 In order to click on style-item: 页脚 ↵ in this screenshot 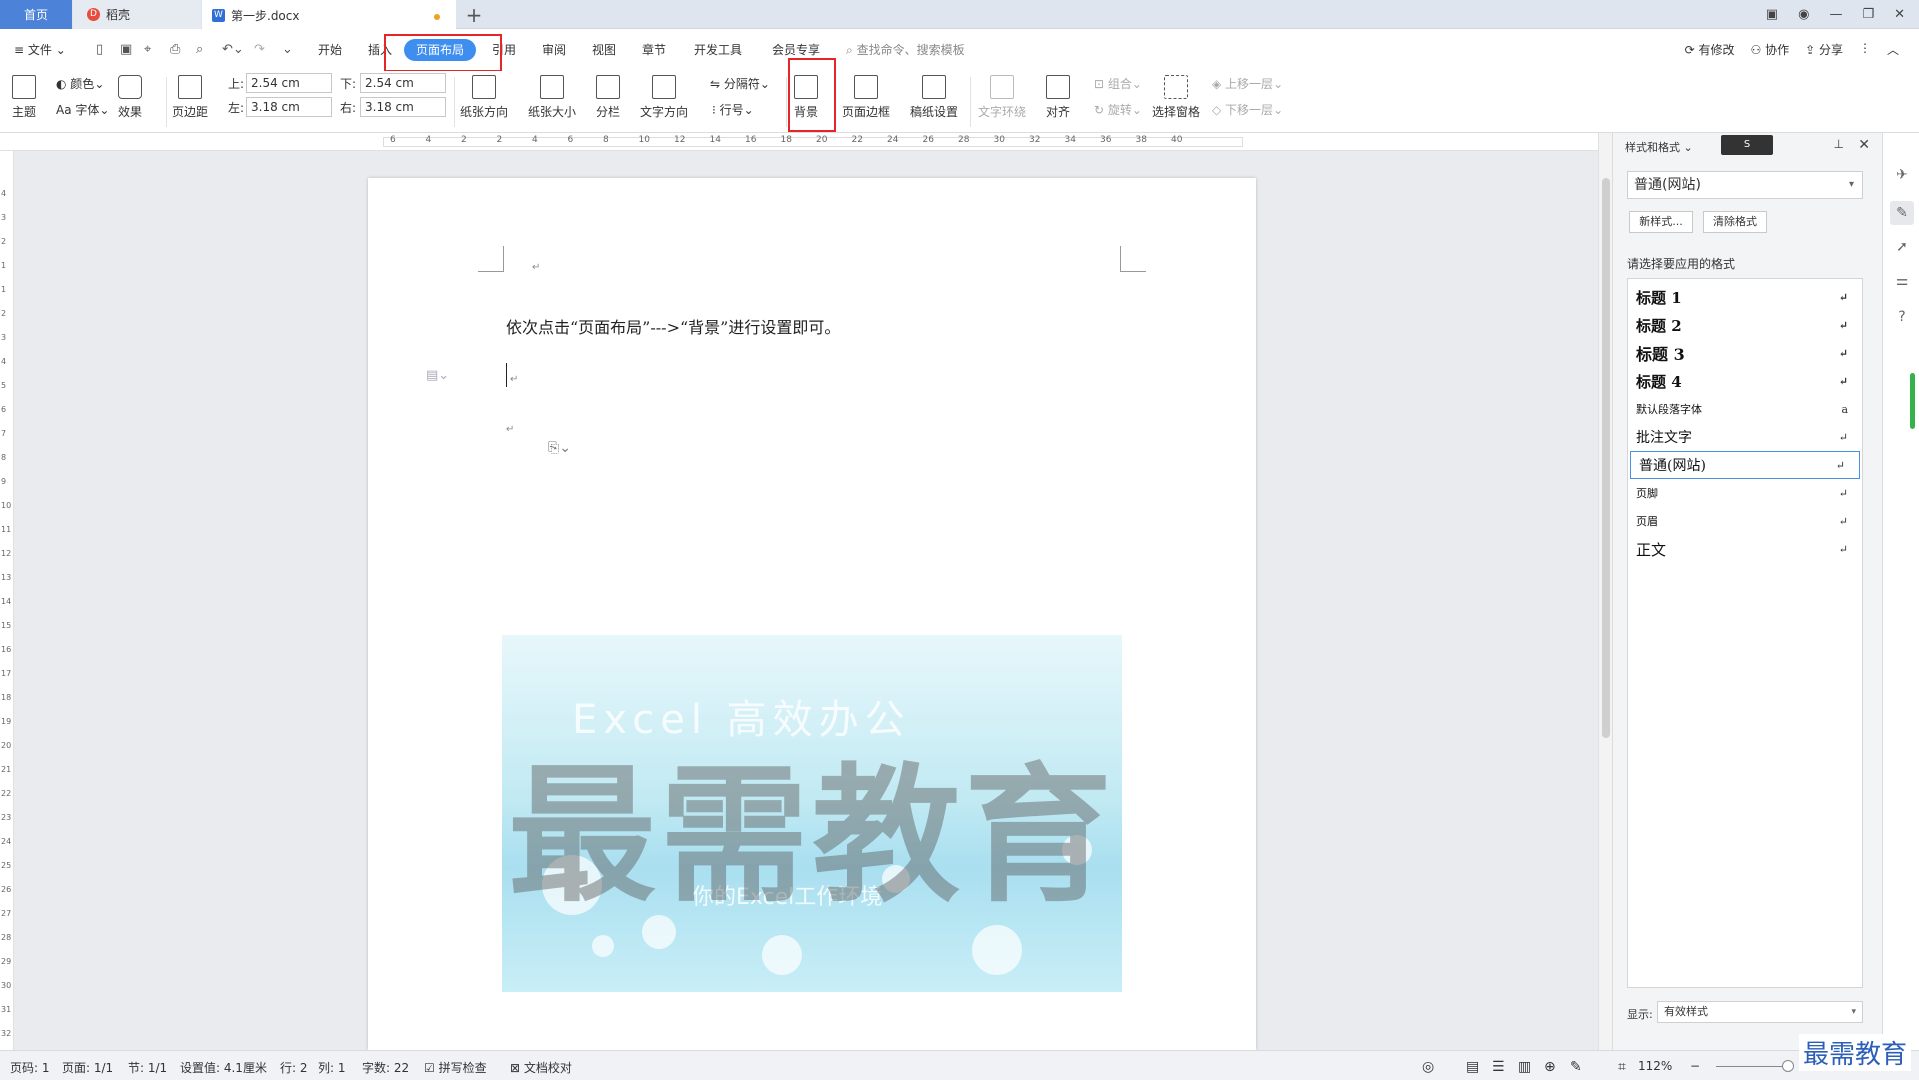, I will do `click(1745, 493)`.